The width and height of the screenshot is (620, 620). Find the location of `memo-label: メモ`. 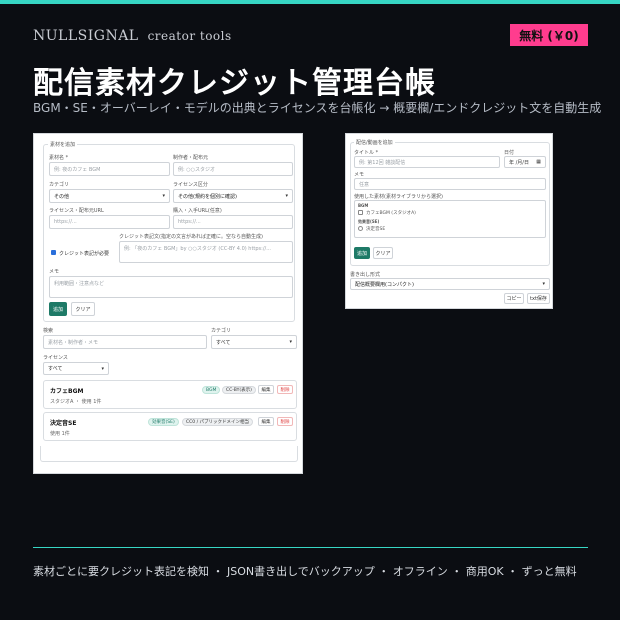

memo-label: メモ is located at coordinates (54, 272).